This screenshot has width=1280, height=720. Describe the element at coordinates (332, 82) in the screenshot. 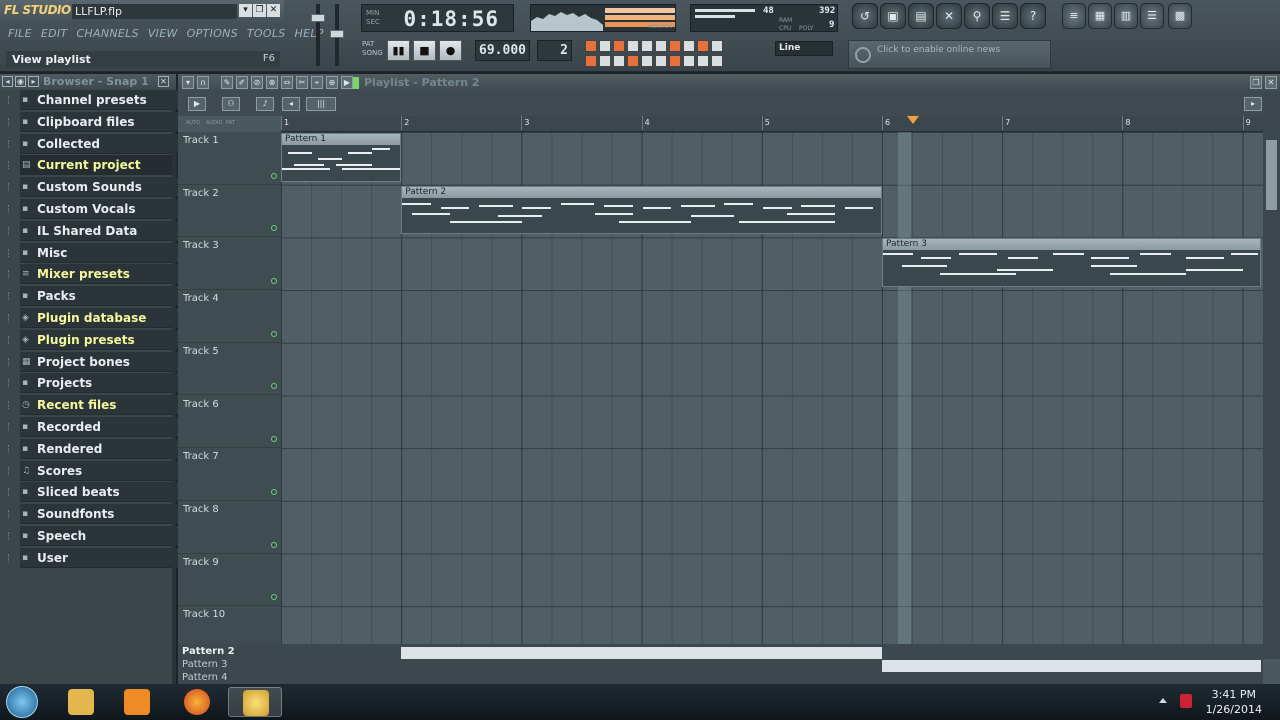

I see `zoom-tool-icon: ⊕` at that location.